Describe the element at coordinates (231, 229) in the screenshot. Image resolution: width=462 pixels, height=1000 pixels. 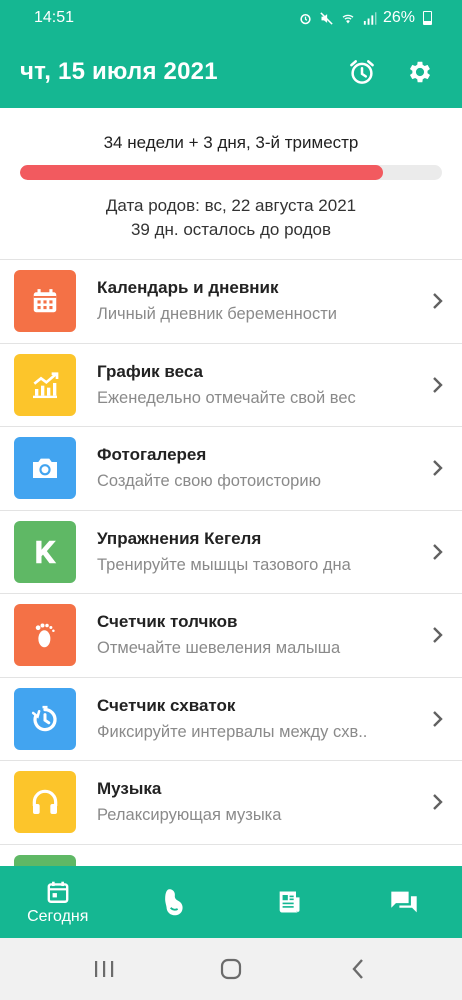
I see `days-left: 39 дн. осталось до родов` at that location.